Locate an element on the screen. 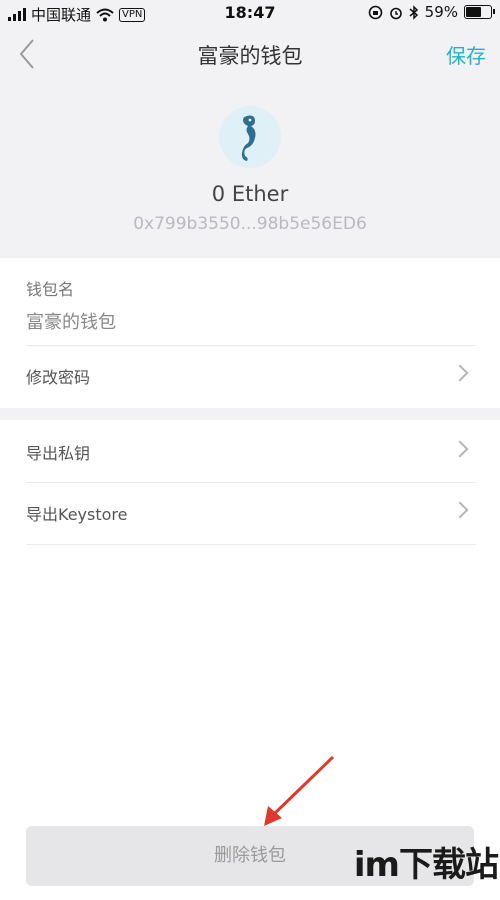 The height and width of the screenshot is (900, 500). status-right: 59% is located at coordinates (431, 12).